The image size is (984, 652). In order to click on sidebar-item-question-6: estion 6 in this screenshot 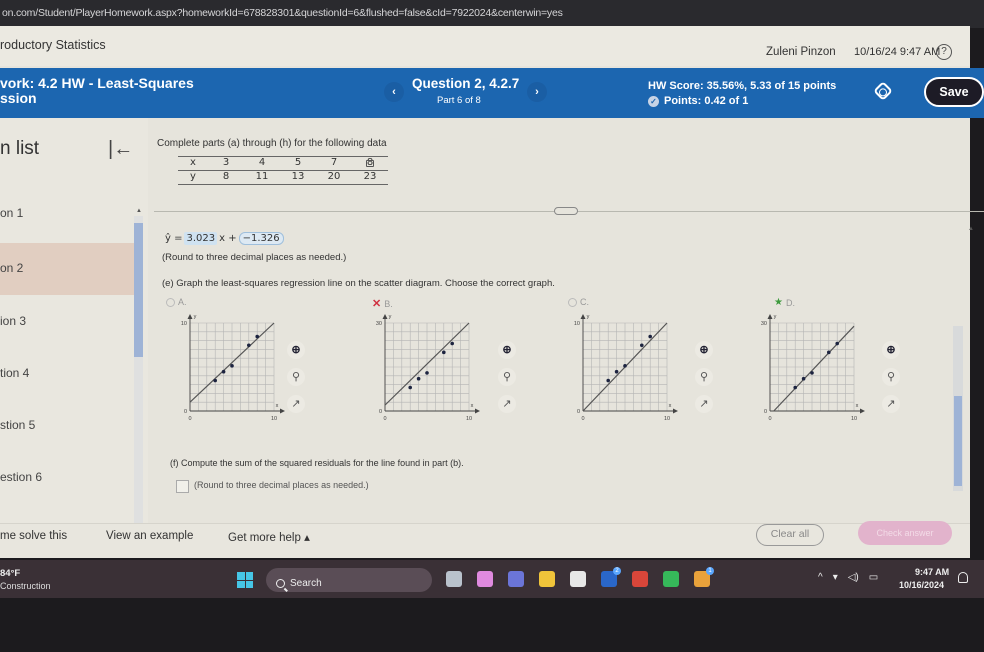, I will do `click(68, 478)`.